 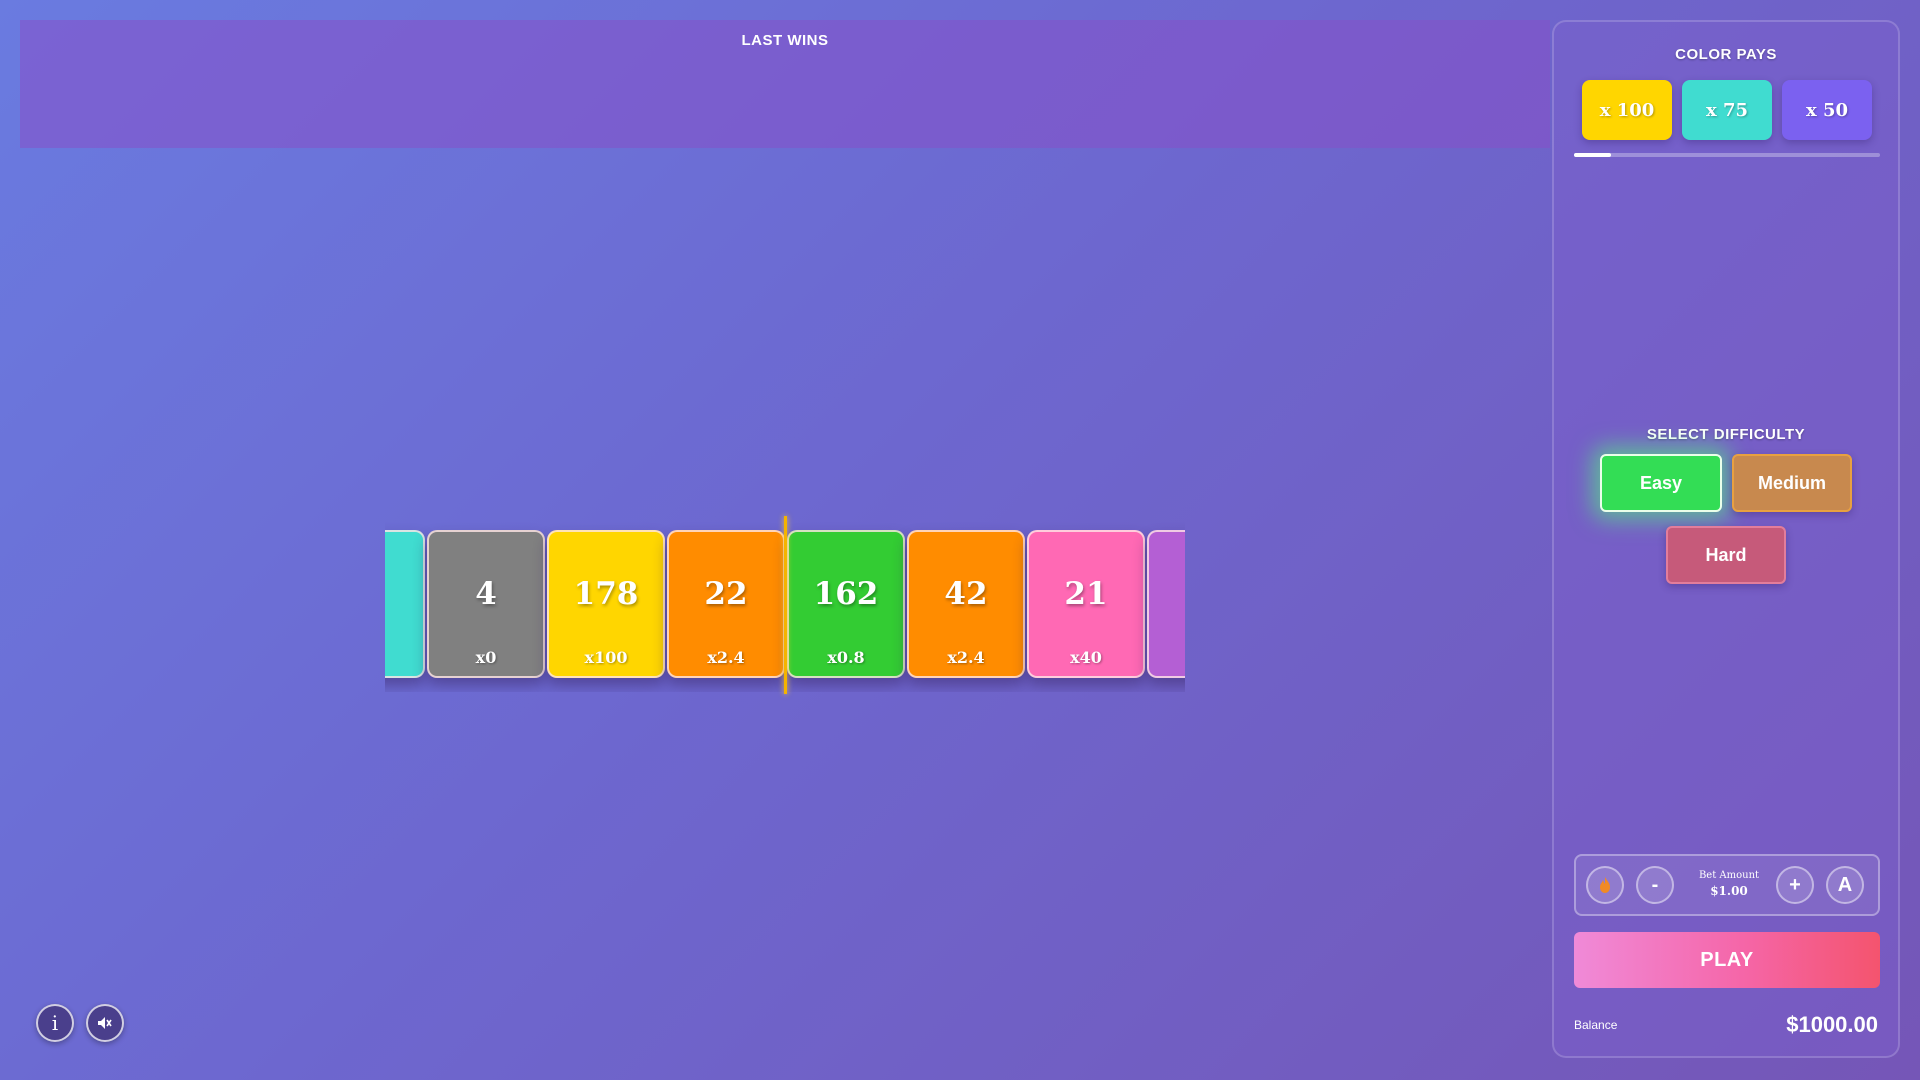 I want to click on flame-icon, so click(x=1605, y=885).